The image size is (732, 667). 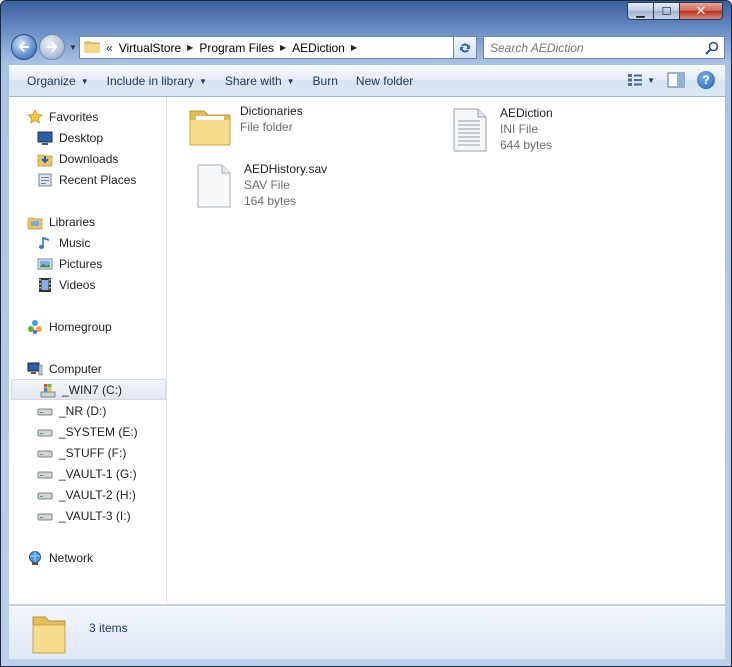 I want to click on sidebar-item-pictures: Pictures, so click(x=87, y=263).